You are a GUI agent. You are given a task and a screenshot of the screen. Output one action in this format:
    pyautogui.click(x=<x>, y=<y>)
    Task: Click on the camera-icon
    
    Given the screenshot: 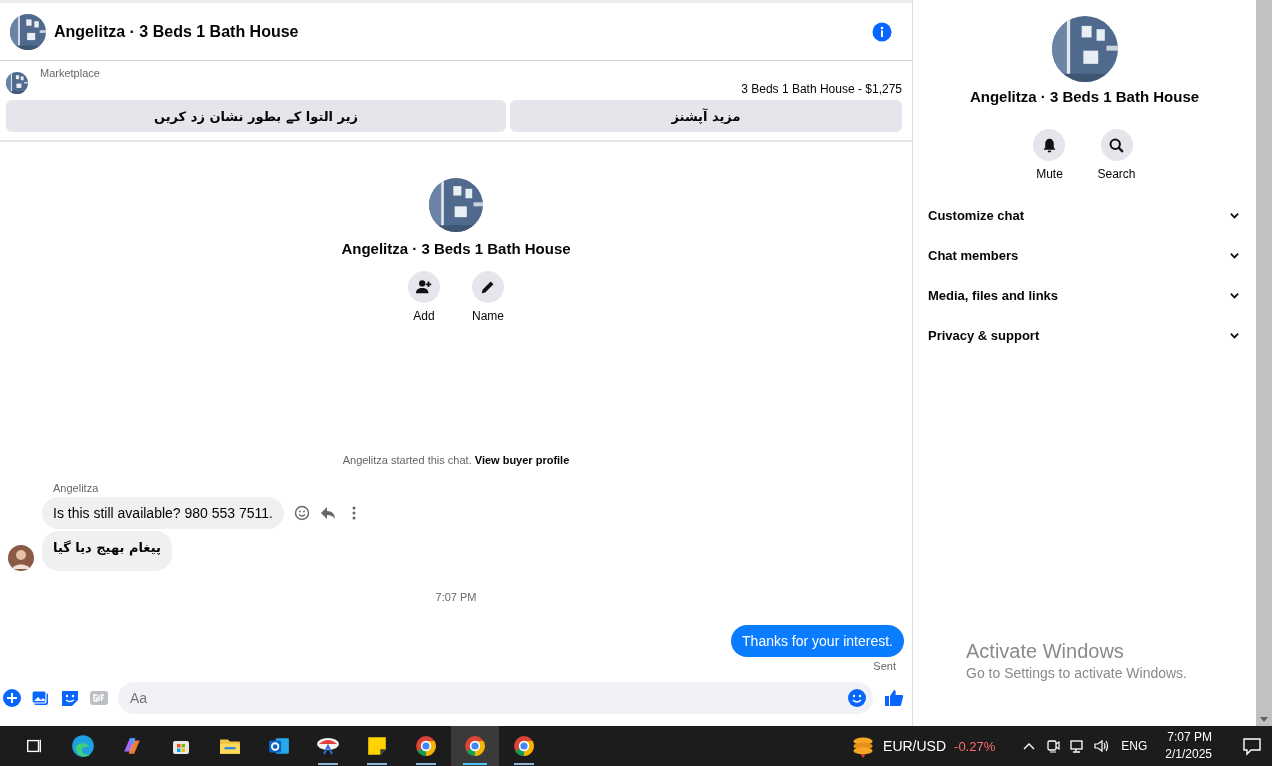 What is the action you would take?
    pyautogui.click(x=1053, y=746)
    